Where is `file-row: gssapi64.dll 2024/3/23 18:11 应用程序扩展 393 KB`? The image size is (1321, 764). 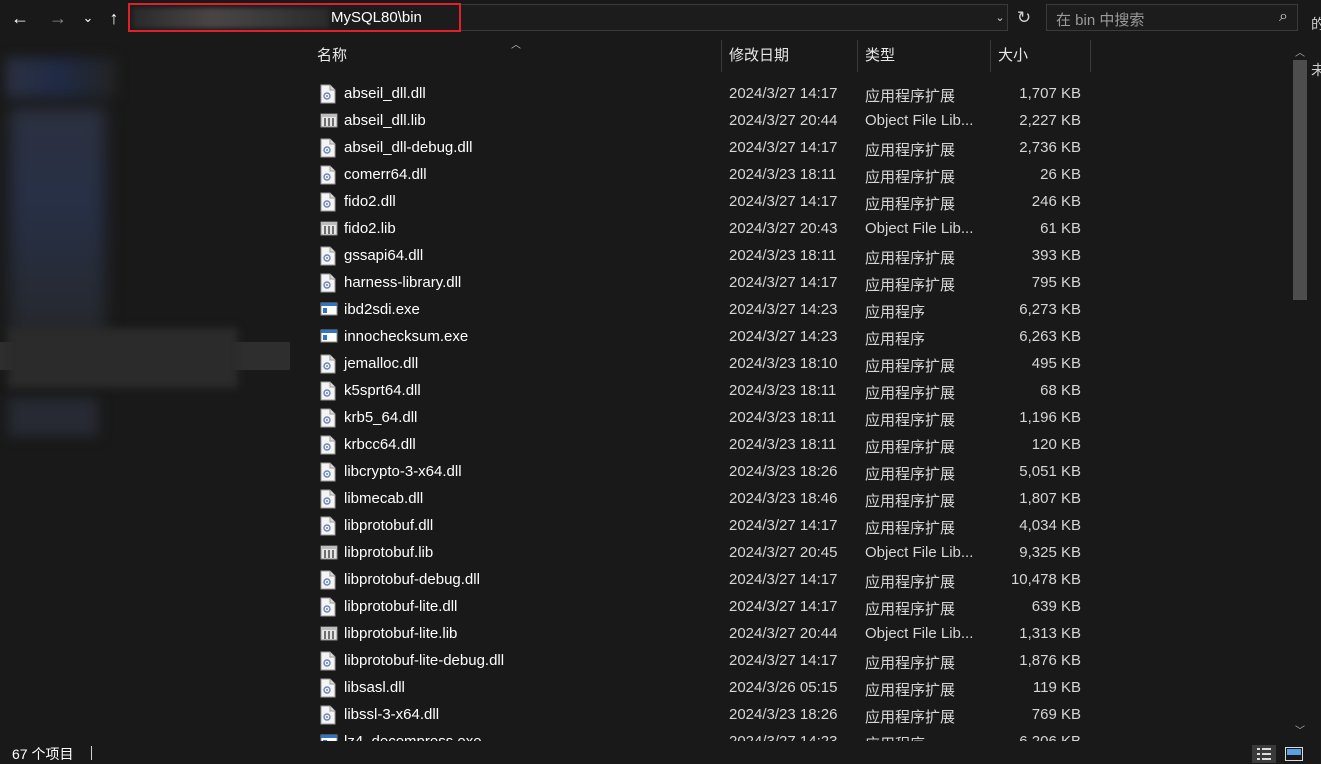
file-row: gssapi64.dll 2024/3/23 18:11 应用程序扩展 393 KB is located at coordinates (791, 256).